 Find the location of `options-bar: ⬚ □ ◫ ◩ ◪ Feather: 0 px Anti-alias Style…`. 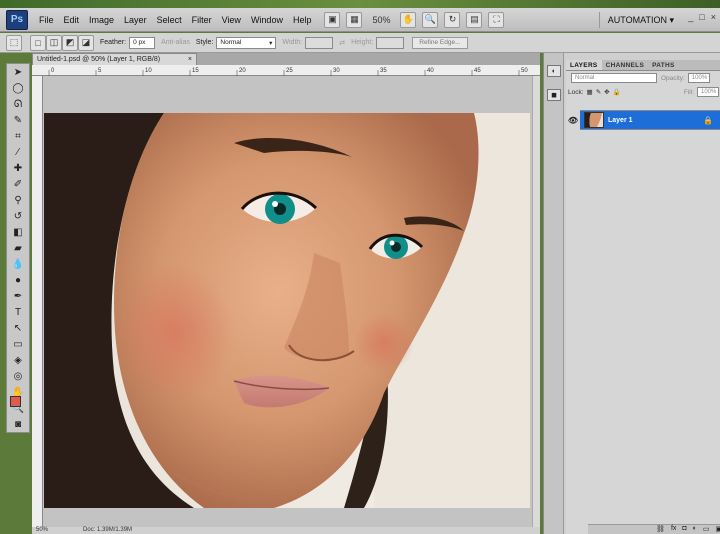

options-bar: ⬚ □ ◫ ◩ ◪ Feather: 0 px Anti-alias Style… is located at coordinates (360, 43).